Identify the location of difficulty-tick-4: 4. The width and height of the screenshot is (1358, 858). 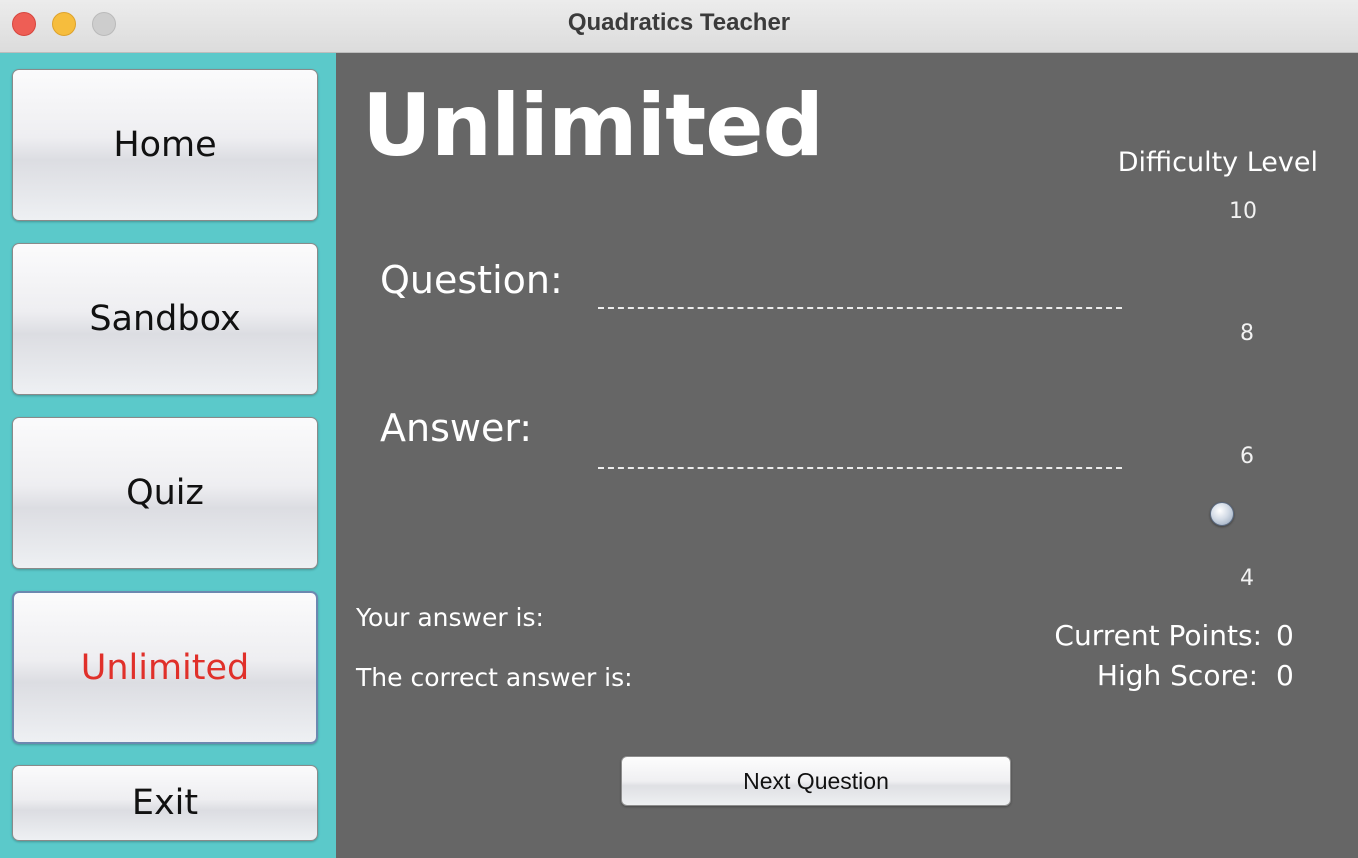
(1247, 578).